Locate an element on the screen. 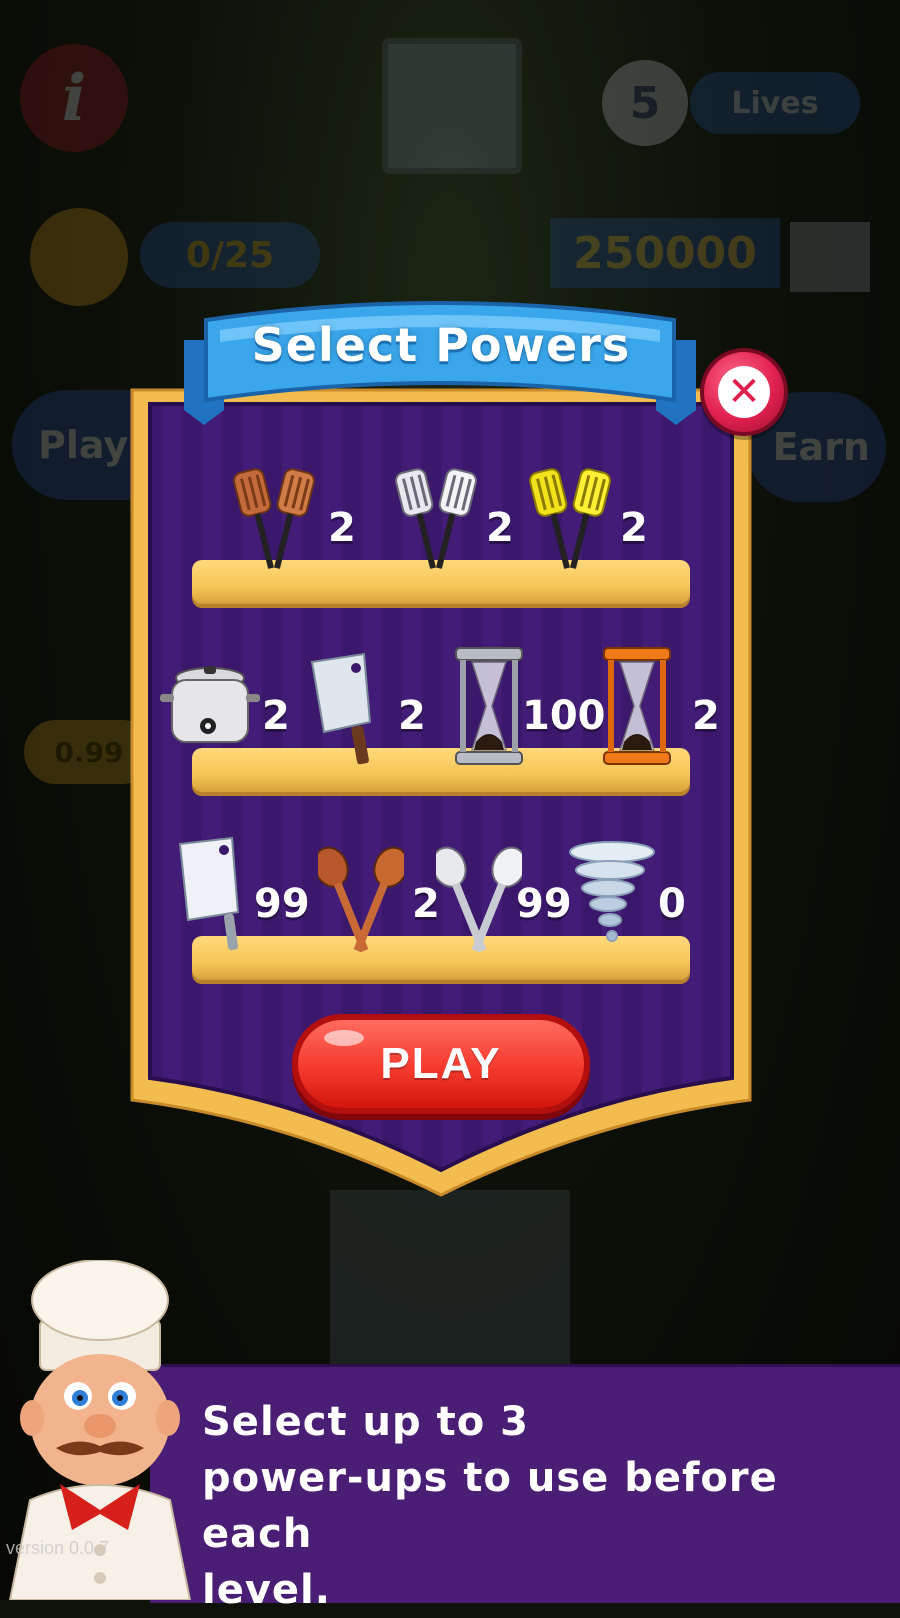 Image resolution: width=900 pixels, height=1618 pixels. close-button: ✕ is located at coordinates (744, 392).